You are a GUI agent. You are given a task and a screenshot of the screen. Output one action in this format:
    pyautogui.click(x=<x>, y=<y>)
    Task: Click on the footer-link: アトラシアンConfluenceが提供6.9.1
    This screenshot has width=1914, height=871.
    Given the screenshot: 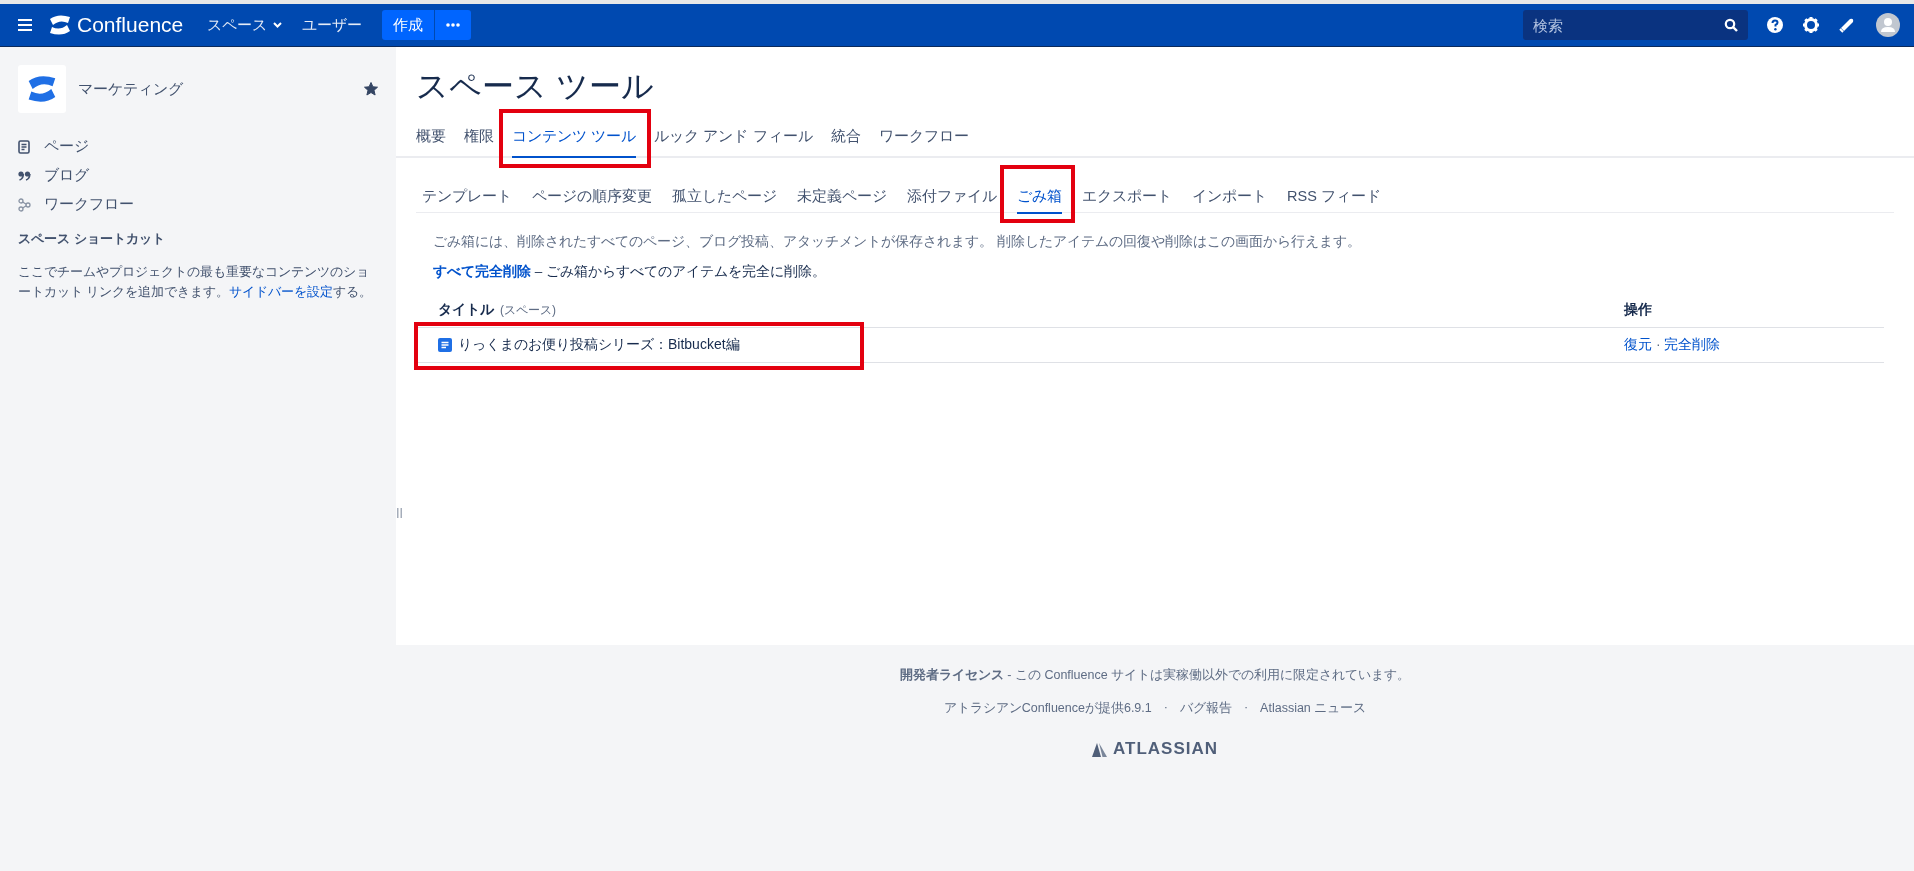 What is the action you would take?
    pyautogui.click(x=1047, y=708)
    